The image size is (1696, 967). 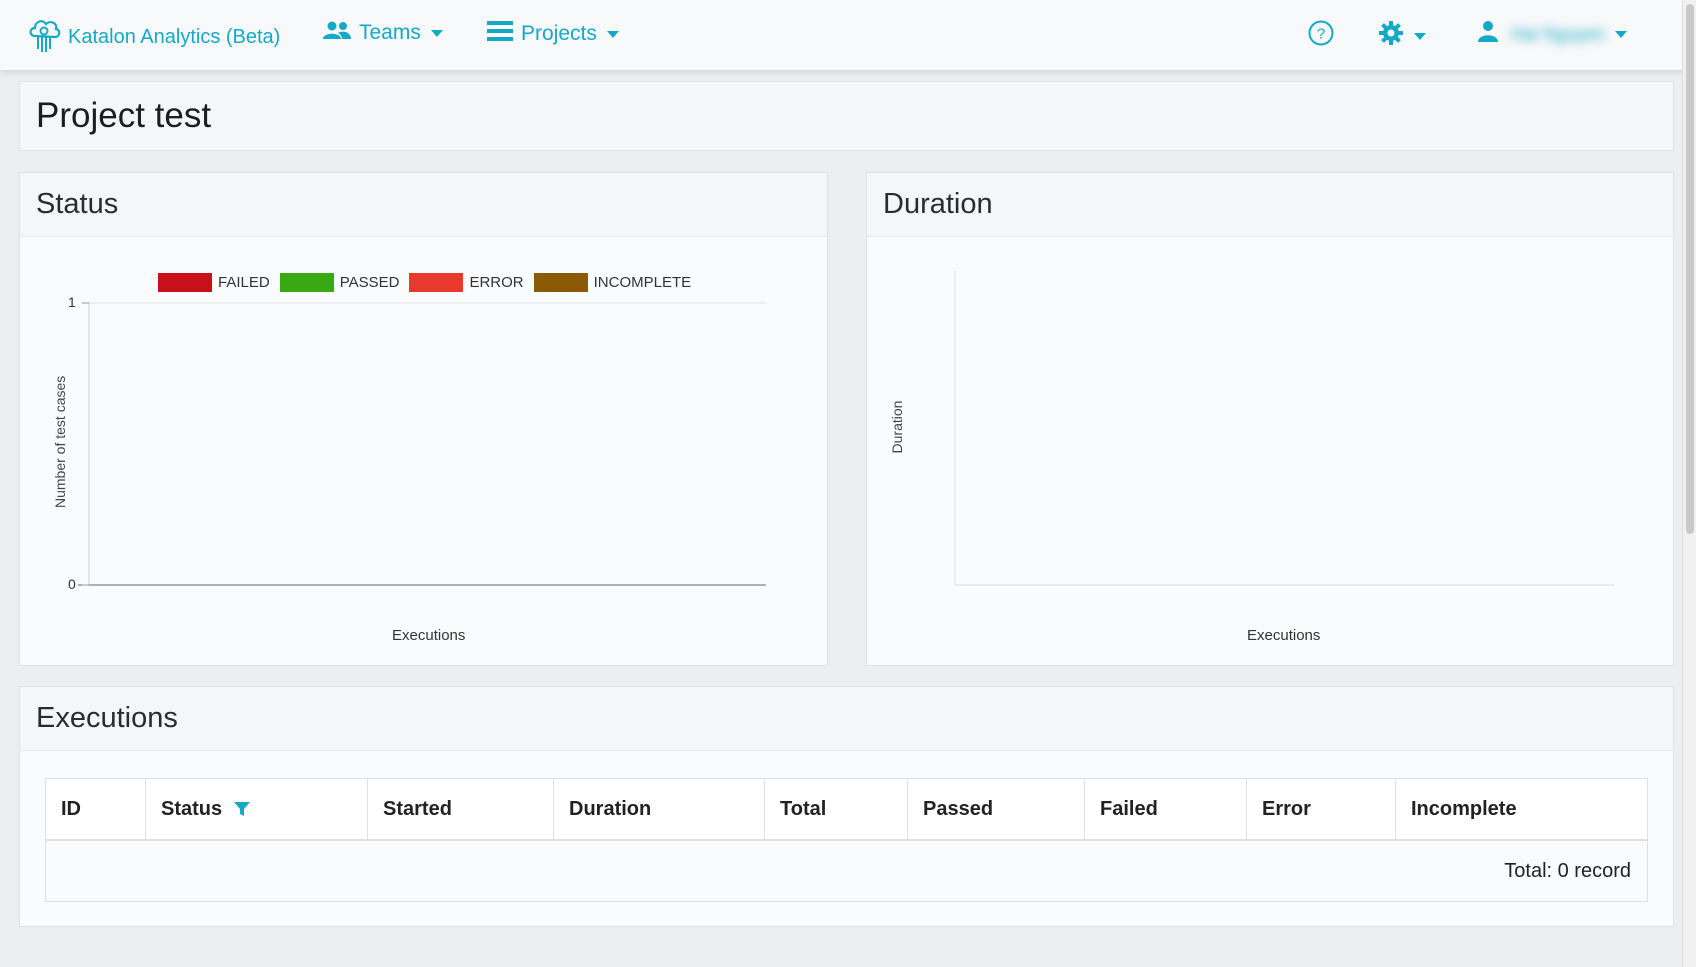 I want to click on duration-chart-xlabel: Executions, so click(x=1284, y=635).